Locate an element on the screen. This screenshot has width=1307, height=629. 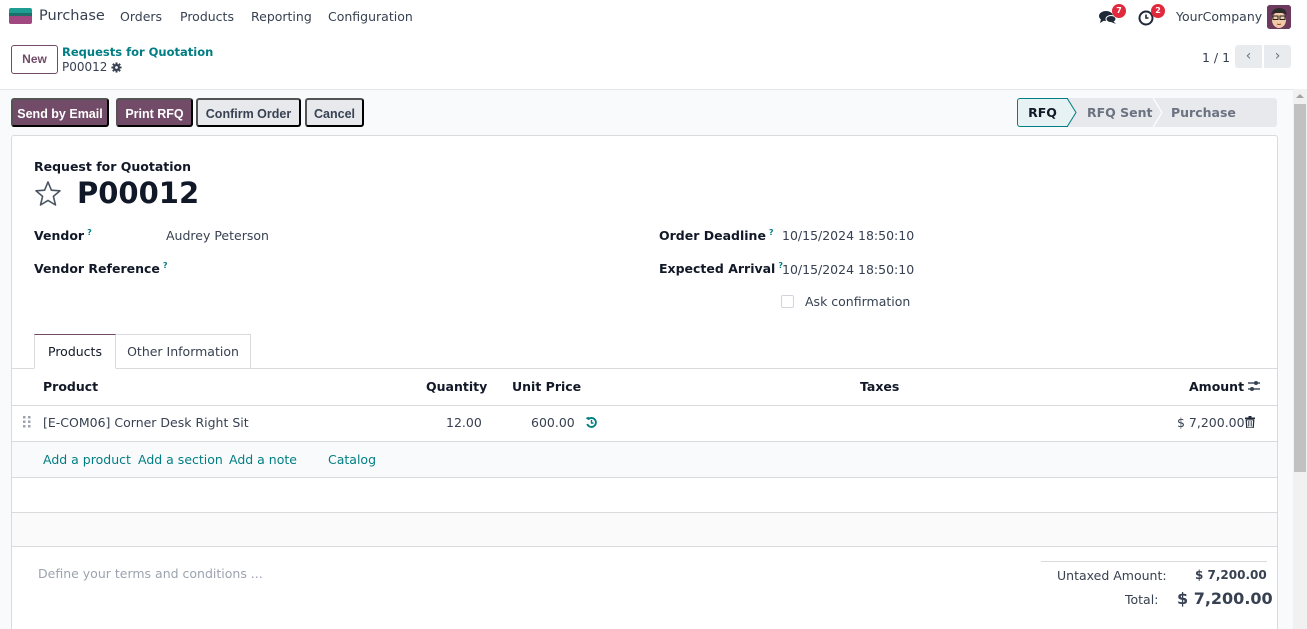
add-product-link: Add a product is located at coordinates (87, 459).